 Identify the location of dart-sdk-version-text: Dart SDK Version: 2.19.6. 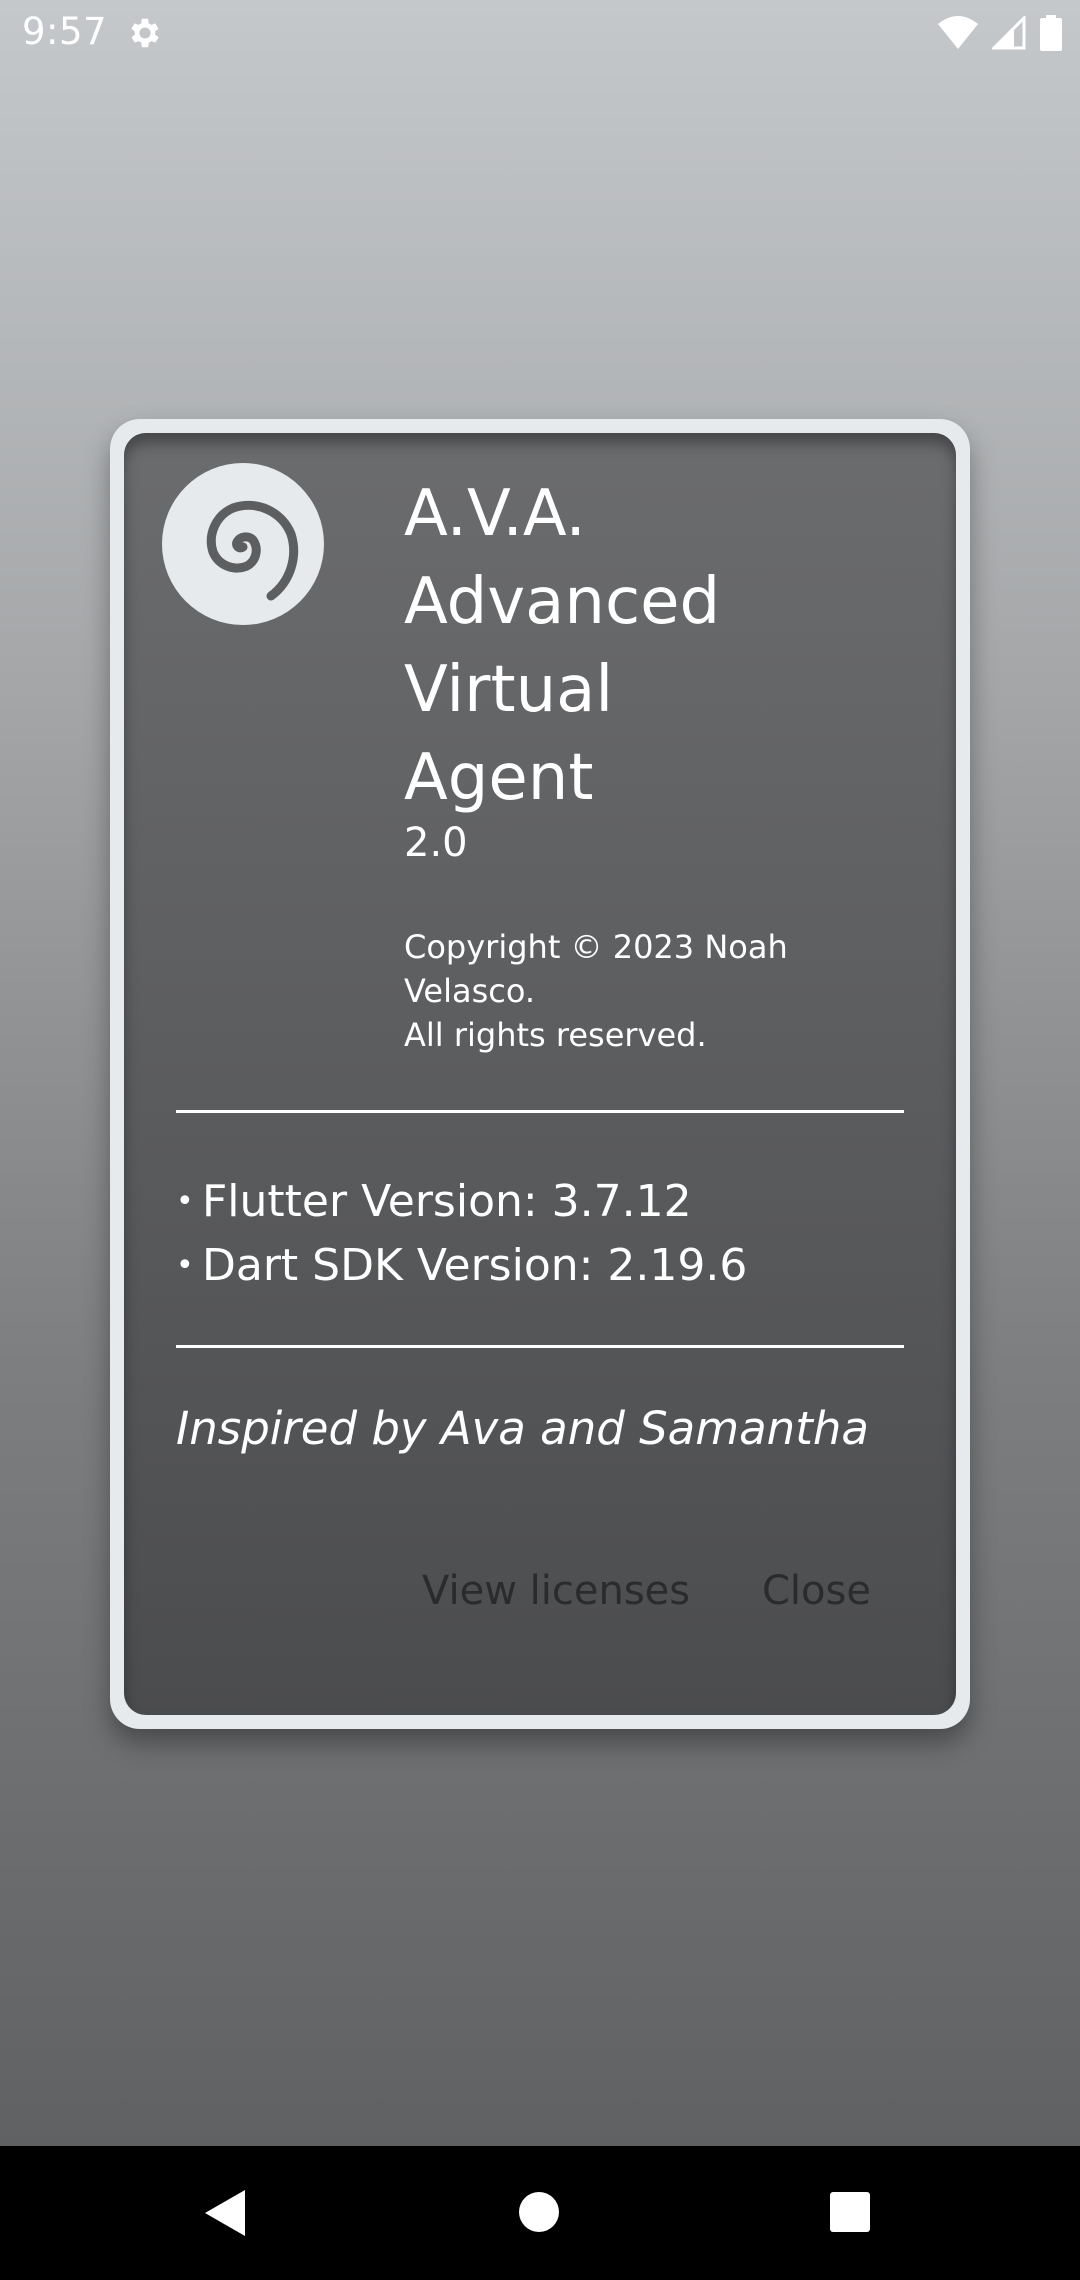
(475, 1265).